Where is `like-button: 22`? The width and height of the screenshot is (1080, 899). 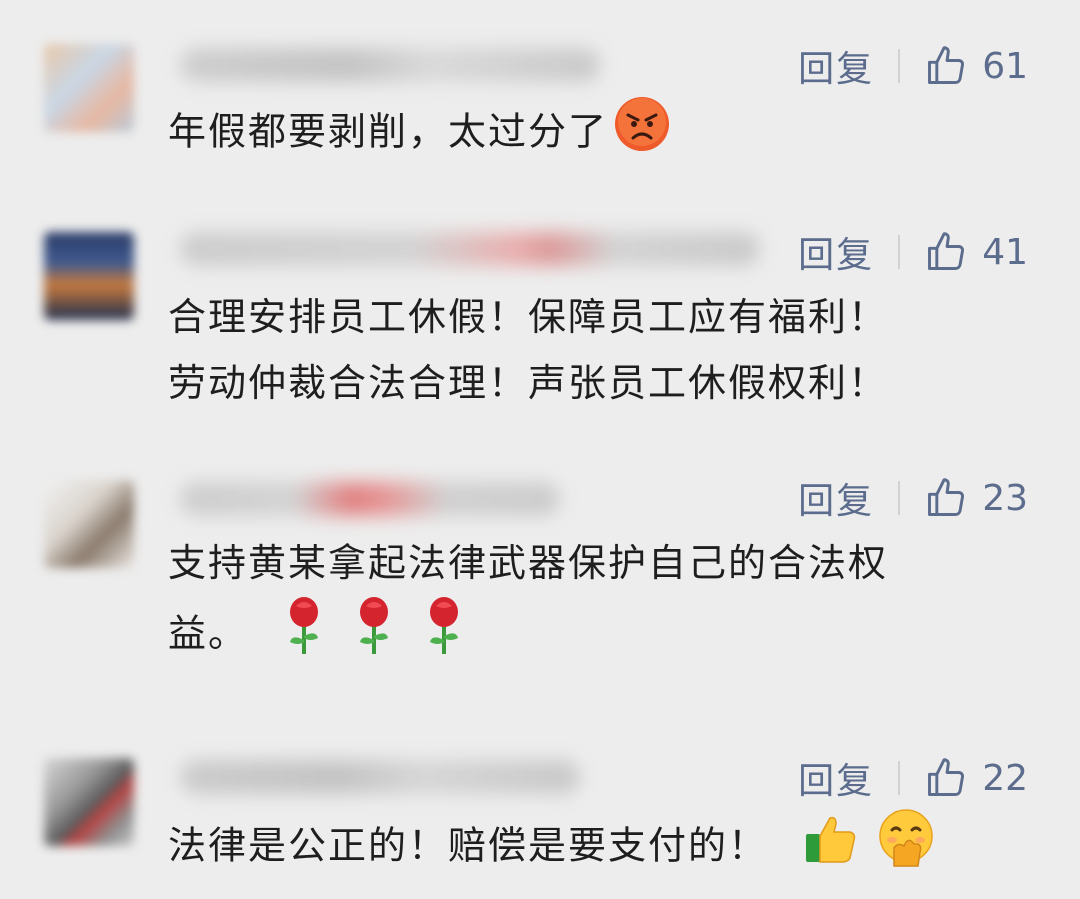
like-button: 22 is located at coordinates (976, 778).